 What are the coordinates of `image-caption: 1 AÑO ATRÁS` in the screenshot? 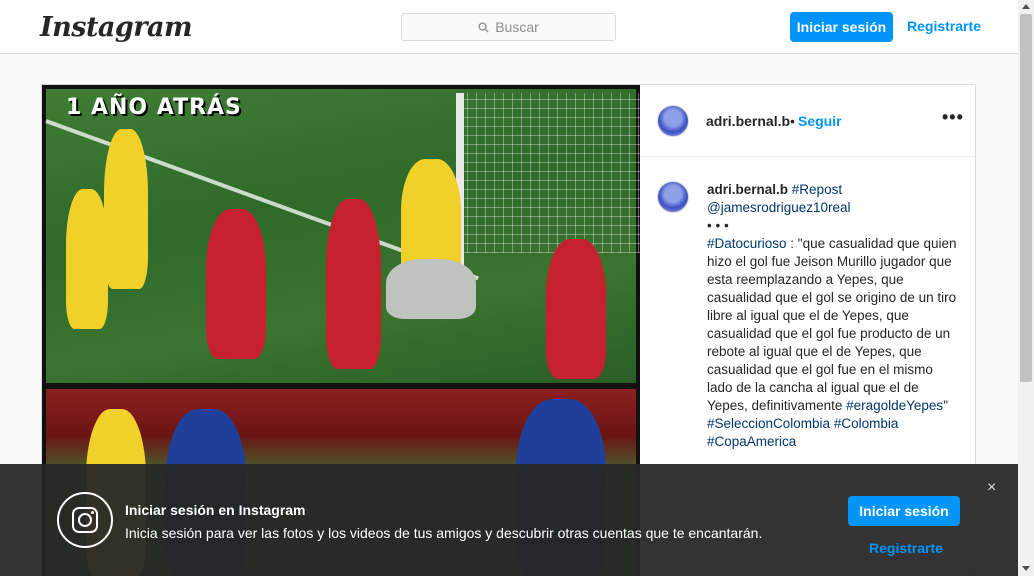 It's located at (154, 107).